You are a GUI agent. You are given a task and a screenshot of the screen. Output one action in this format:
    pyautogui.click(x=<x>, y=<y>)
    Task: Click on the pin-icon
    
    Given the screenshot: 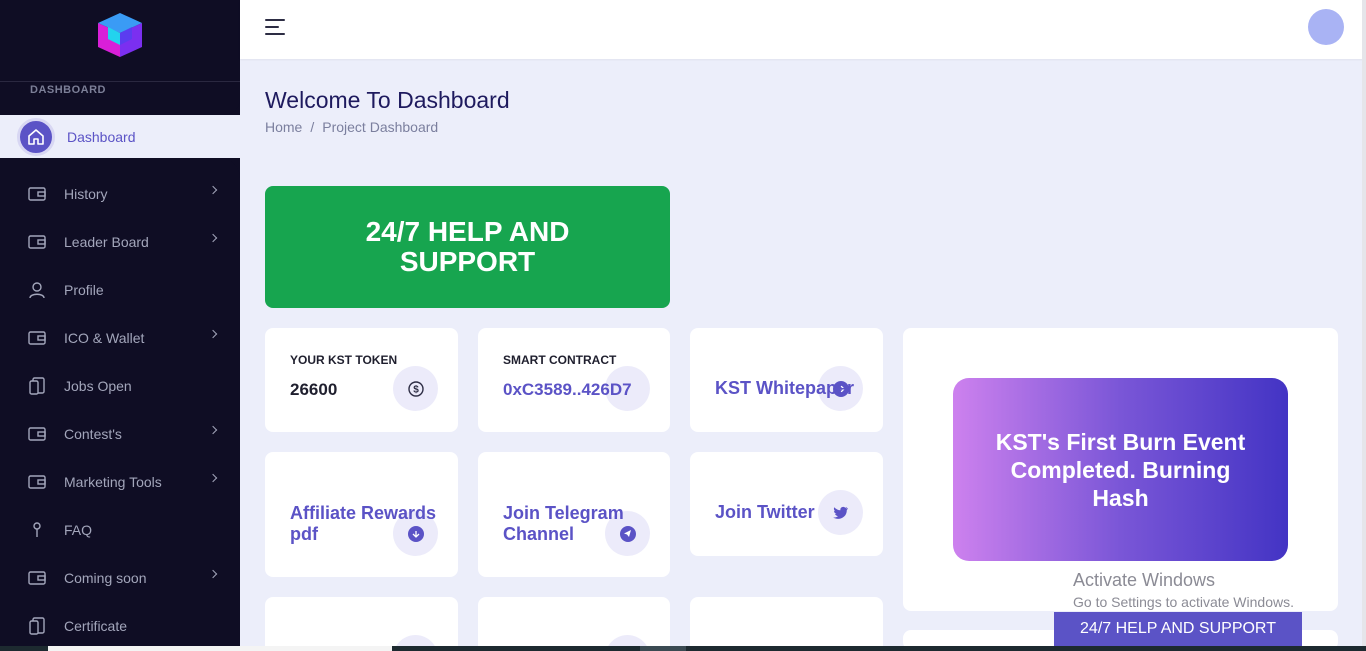 What is the action you would take?
    pyautogui.click(x=37, y=530)
    